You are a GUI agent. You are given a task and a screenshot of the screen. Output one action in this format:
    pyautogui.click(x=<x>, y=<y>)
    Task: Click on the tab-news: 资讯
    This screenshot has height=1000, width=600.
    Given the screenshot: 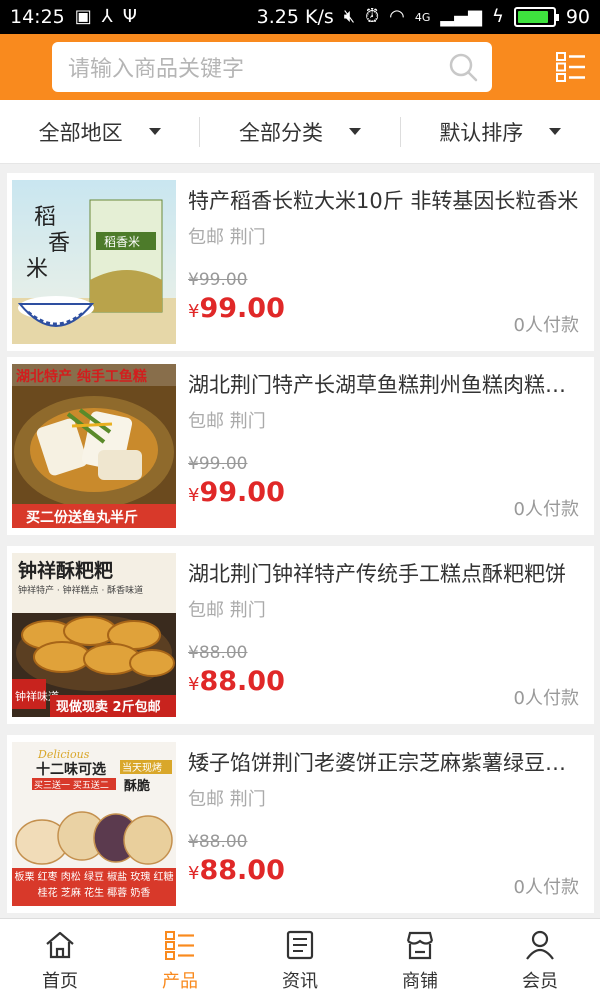 What is the action you would take?
    pyautogui.click(x=300, y=959)
    